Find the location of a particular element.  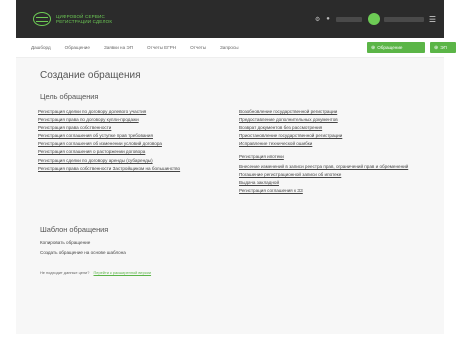

nav-item-reports: Отчеты is located at coordinates (198, 47).